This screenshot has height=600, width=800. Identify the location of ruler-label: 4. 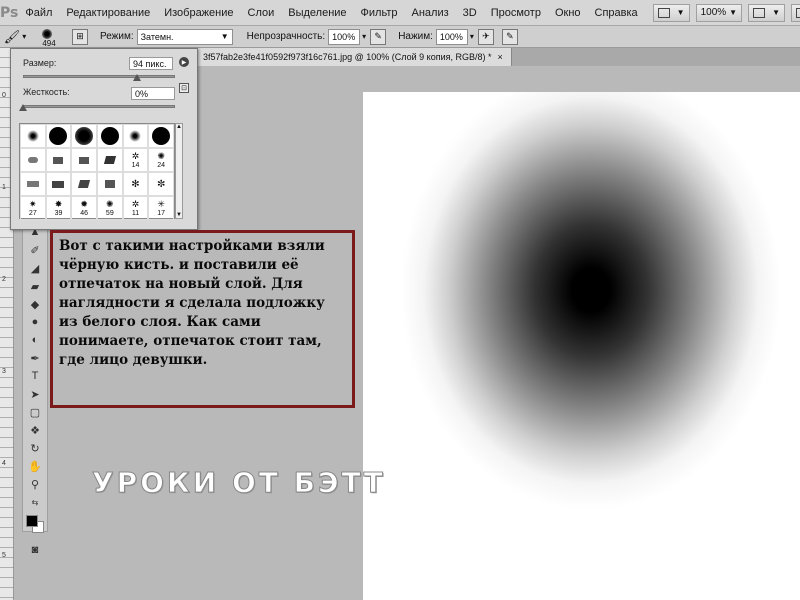
(4, 463).